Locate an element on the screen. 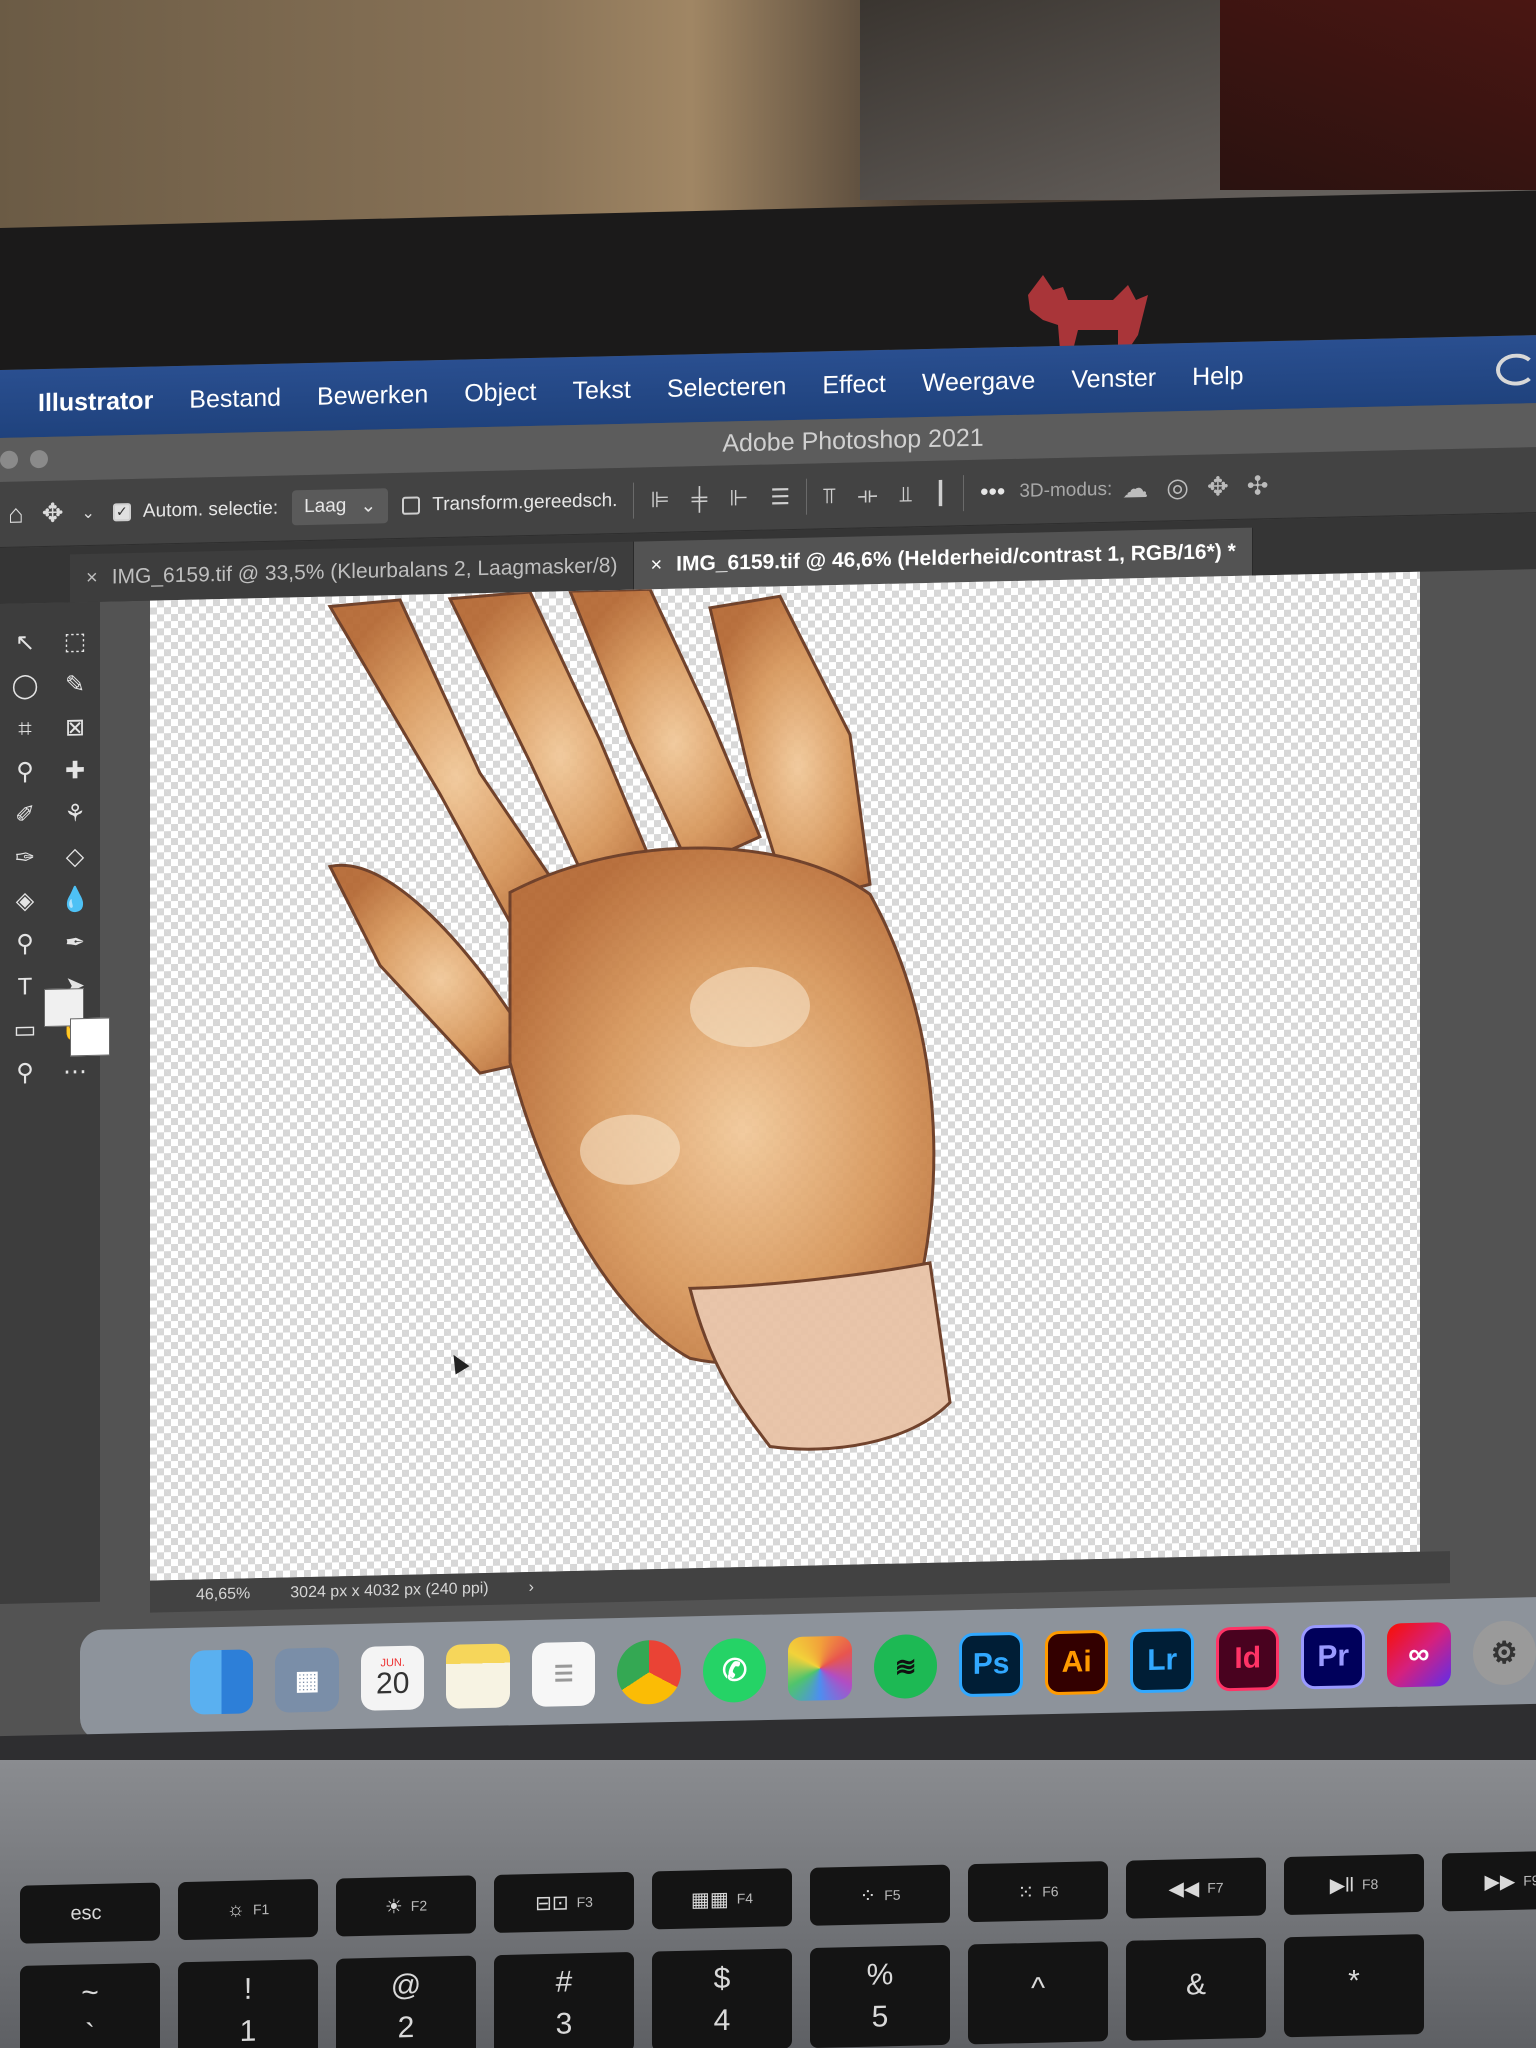 The width and height of the screenshot is (1536, 2048). marquee-tool-icon: ⬚ is located at coordinates (75, 642).